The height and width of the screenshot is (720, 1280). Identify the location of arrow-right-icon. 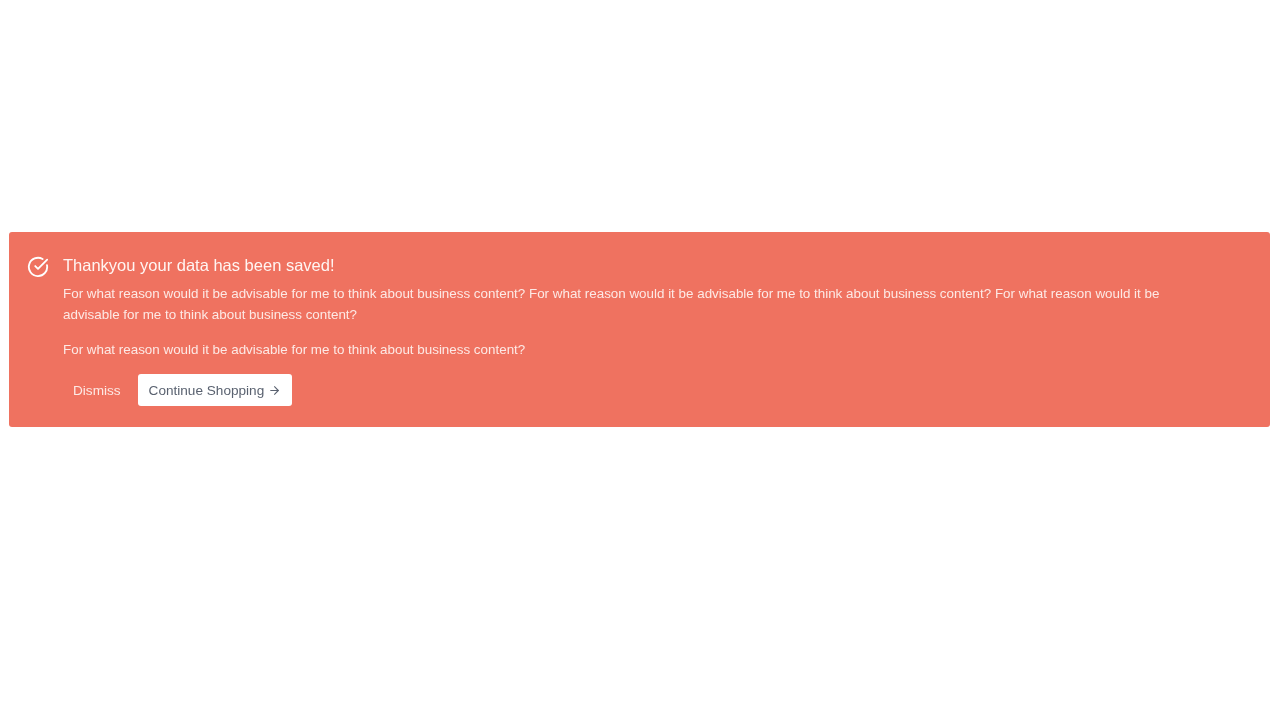
(275, 390).